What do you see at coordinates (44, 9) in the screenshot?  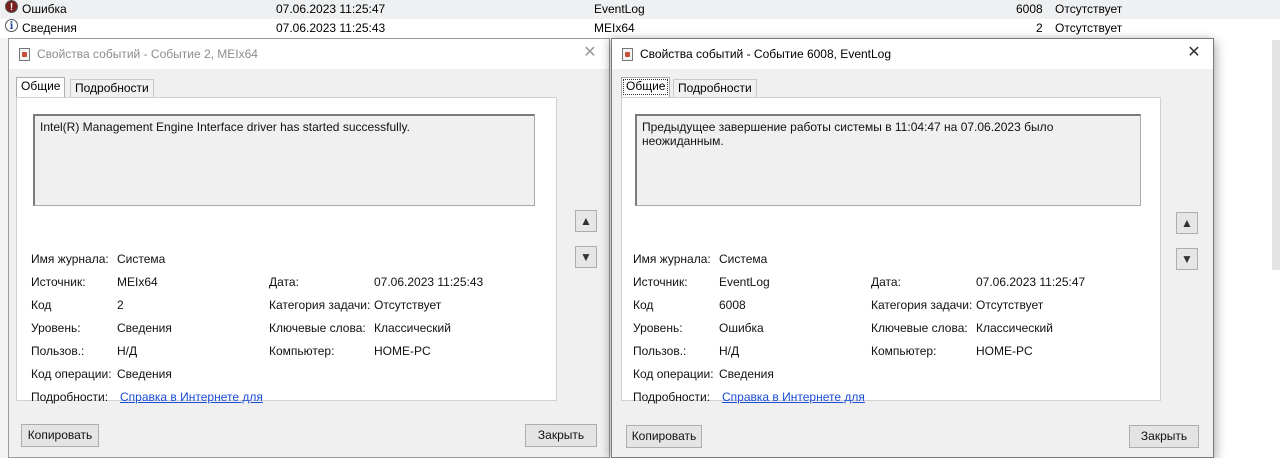 I see `level-cell: Ошибка` at bounding box center [44, 9].